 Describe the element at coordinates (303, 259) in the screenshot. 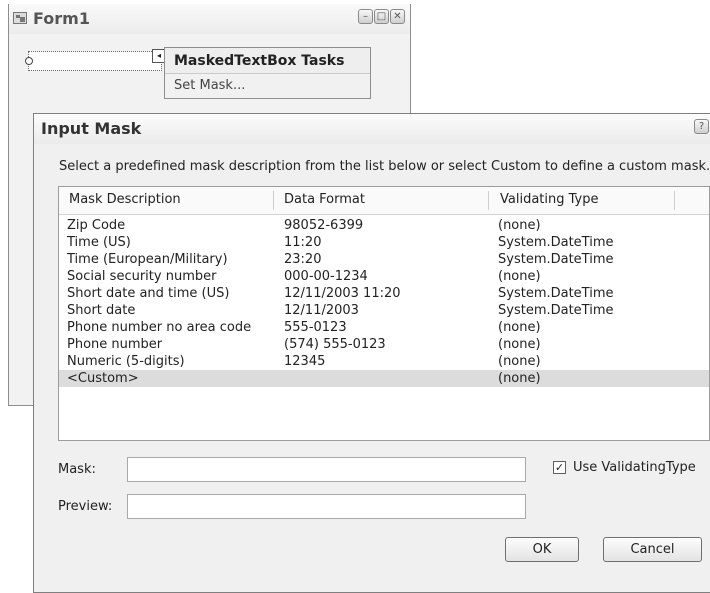

I see `row-format: 23:20` at that location.